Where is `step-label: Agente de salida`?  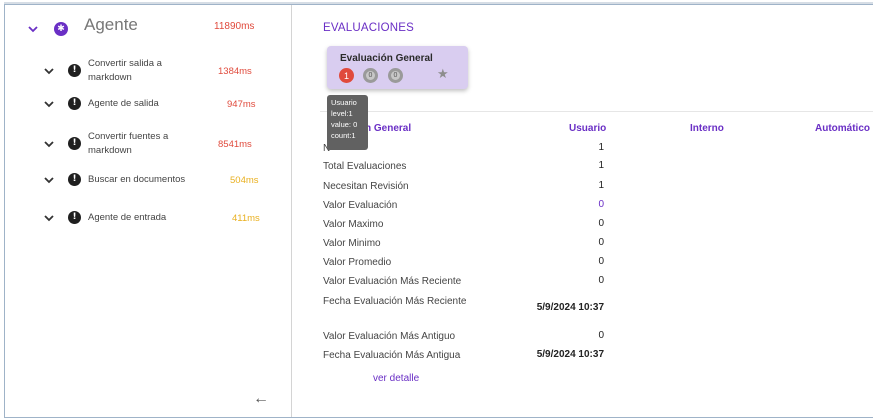
step-label: Agente de salida is located at coordinates (123, 103).